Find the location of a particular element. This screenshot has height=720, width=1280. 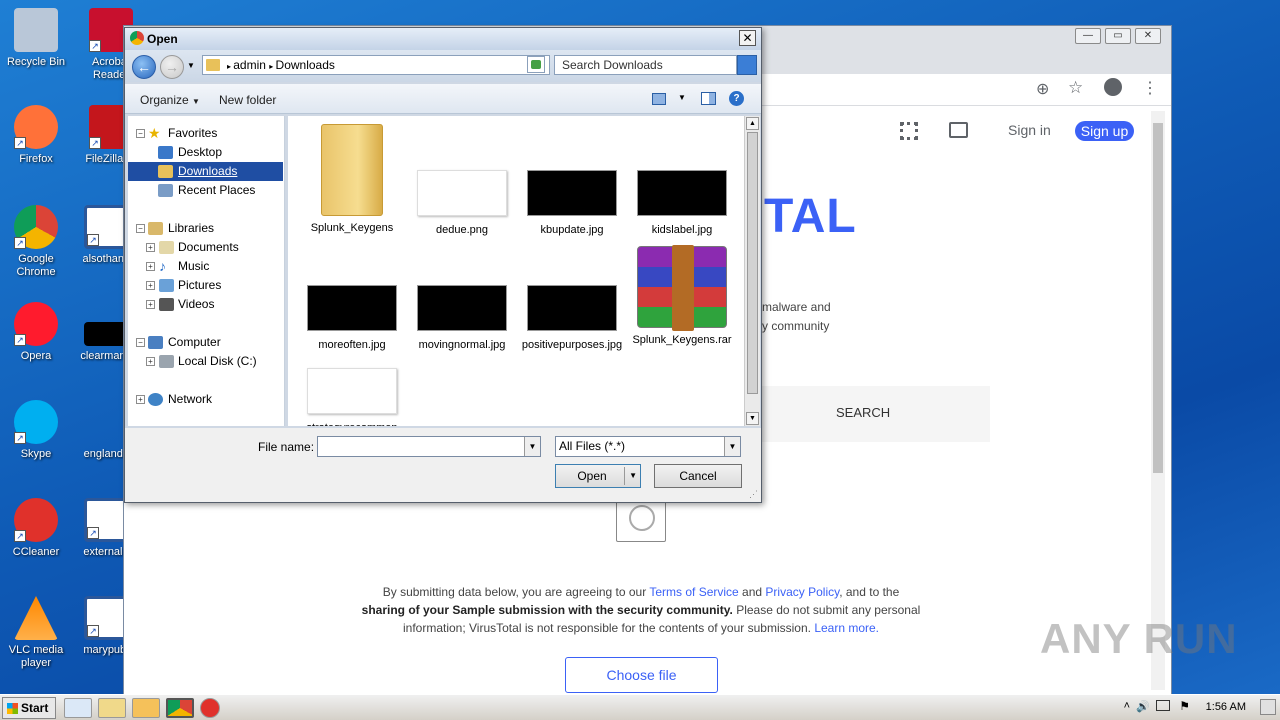

address-bar: ▸ admin ▸ Downloads ▼ is located at coordinates (376, 65).